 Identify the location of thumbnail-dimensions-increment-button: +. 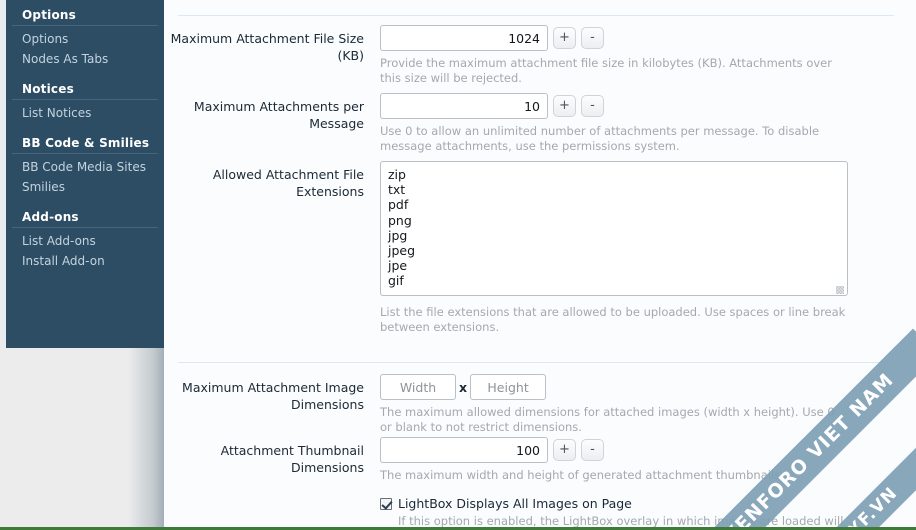
(564, 450).